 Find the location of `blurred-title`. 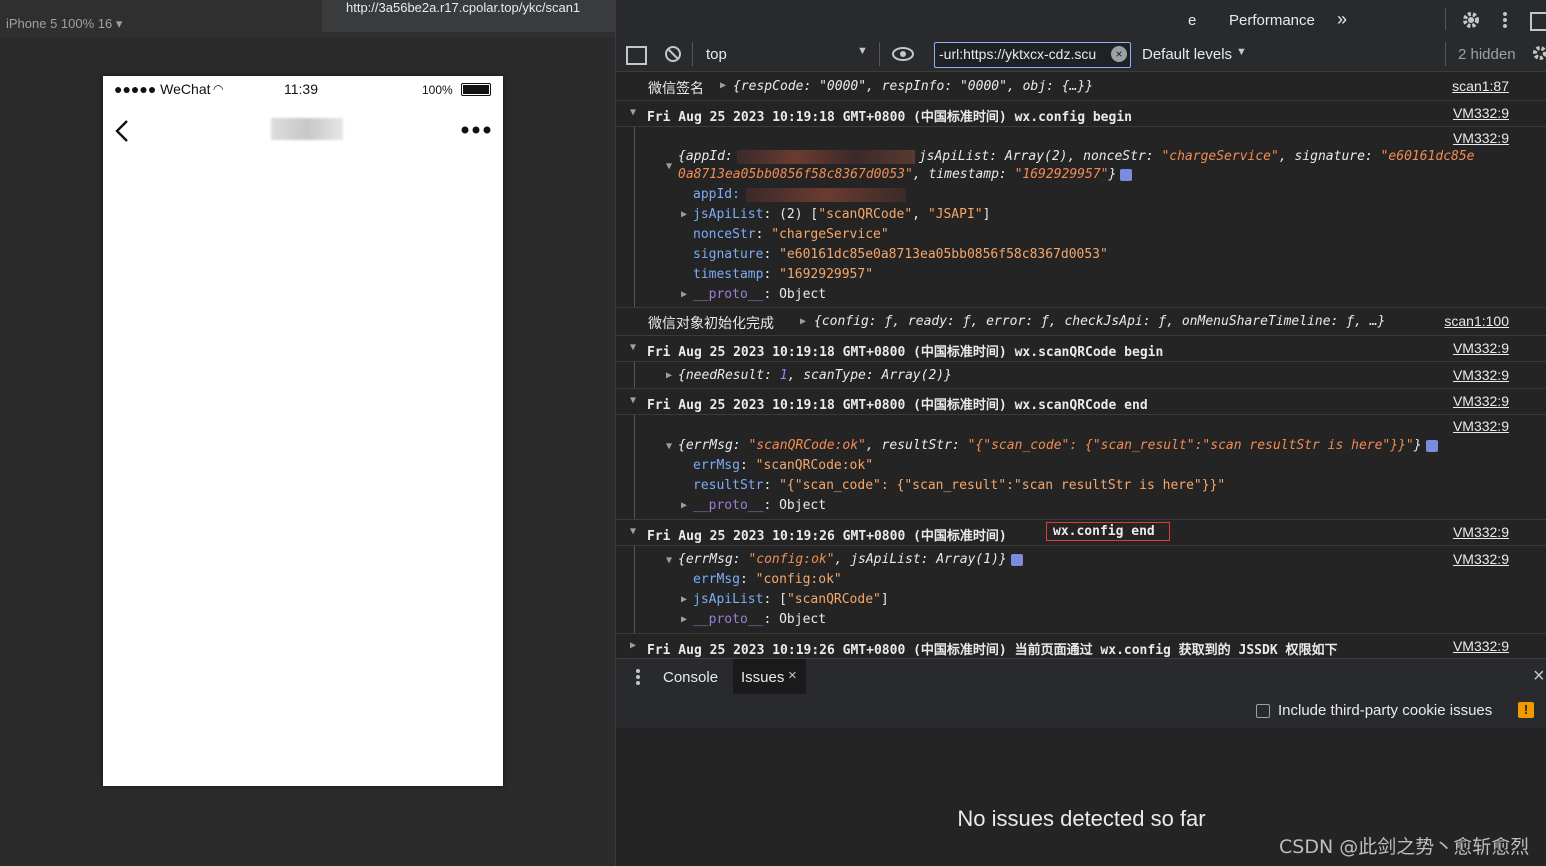

blurred-title is located at coordinates (307, 129).